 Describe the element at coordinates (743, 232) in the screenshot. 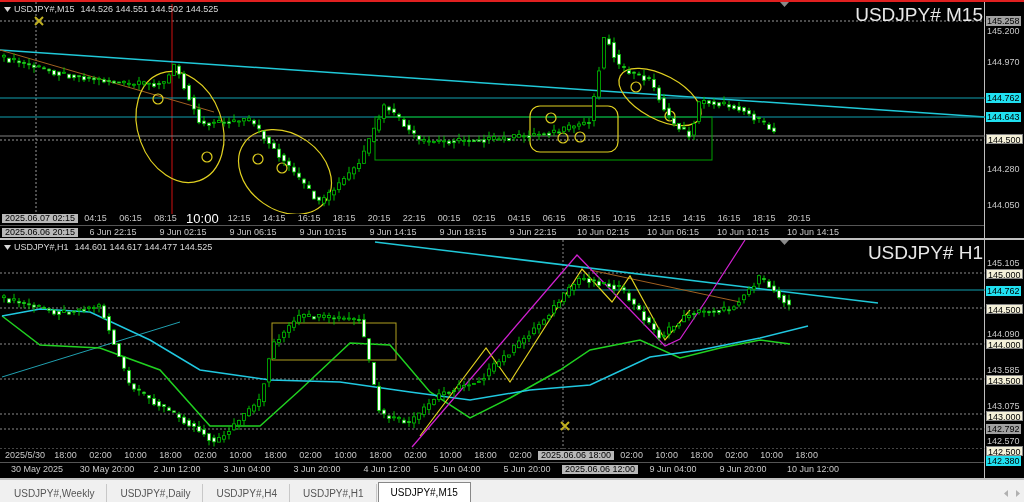

I see `time-axis-label: 10 Jun 10:15` at that location.